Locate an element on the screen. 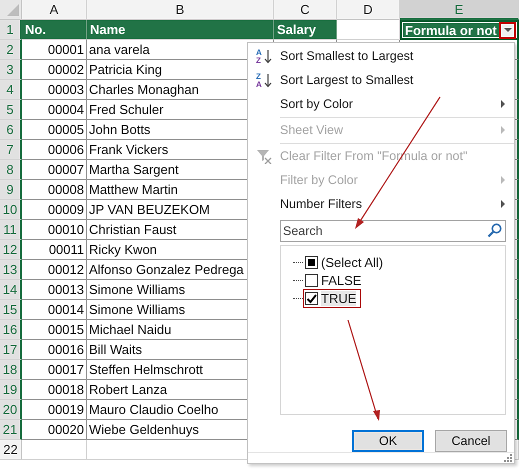 The image size is (521, 469). column-header: E is located at coordinates (459, 10).